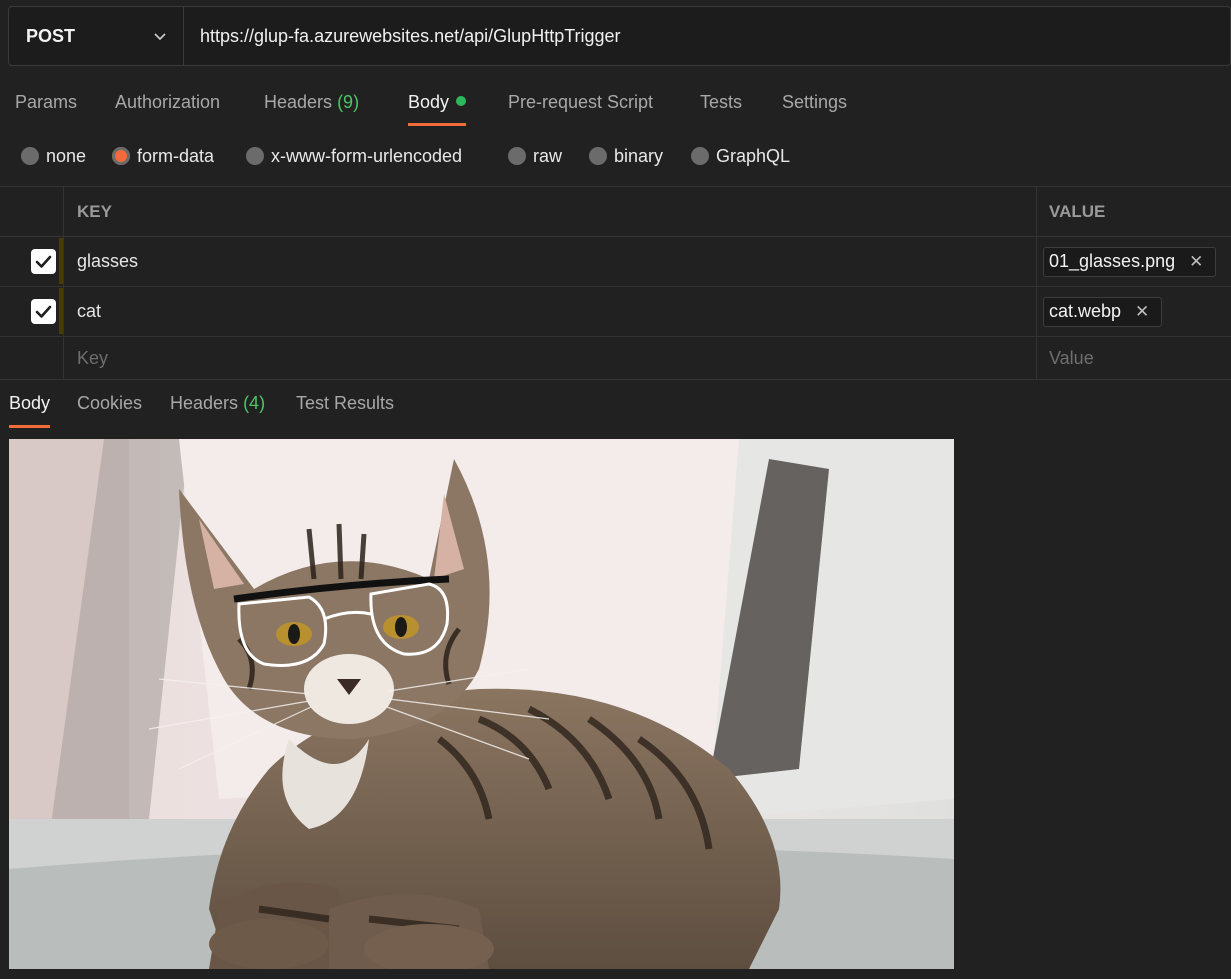 The height and width of the screenshot is (979, 1231). What do you see at coordinates (121, 156) in the screenshot?
I see `radio-circle-selected-icon` at bounding box center [121, 156].